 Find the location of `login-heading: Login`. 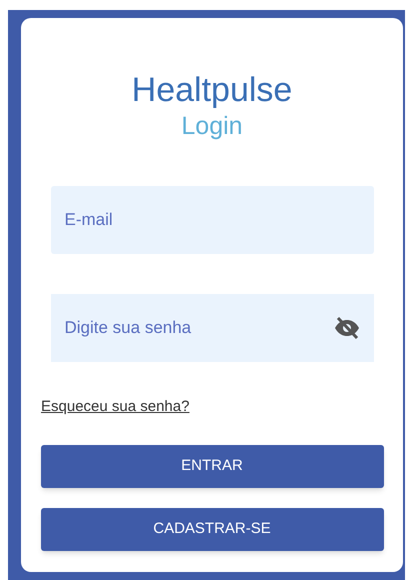

login-heading: Login is located at coordinates (212, 126).